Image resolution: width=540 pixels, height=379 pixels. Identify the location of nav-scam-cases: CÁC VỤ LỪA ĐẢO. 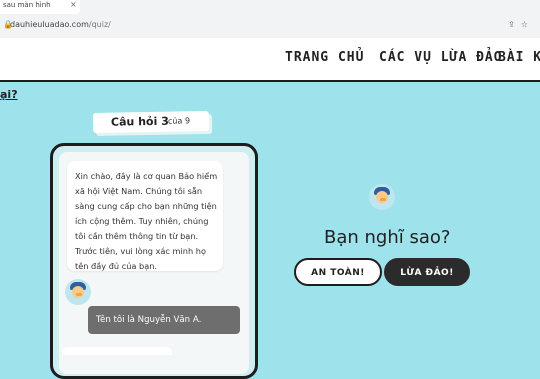
(441, 57).